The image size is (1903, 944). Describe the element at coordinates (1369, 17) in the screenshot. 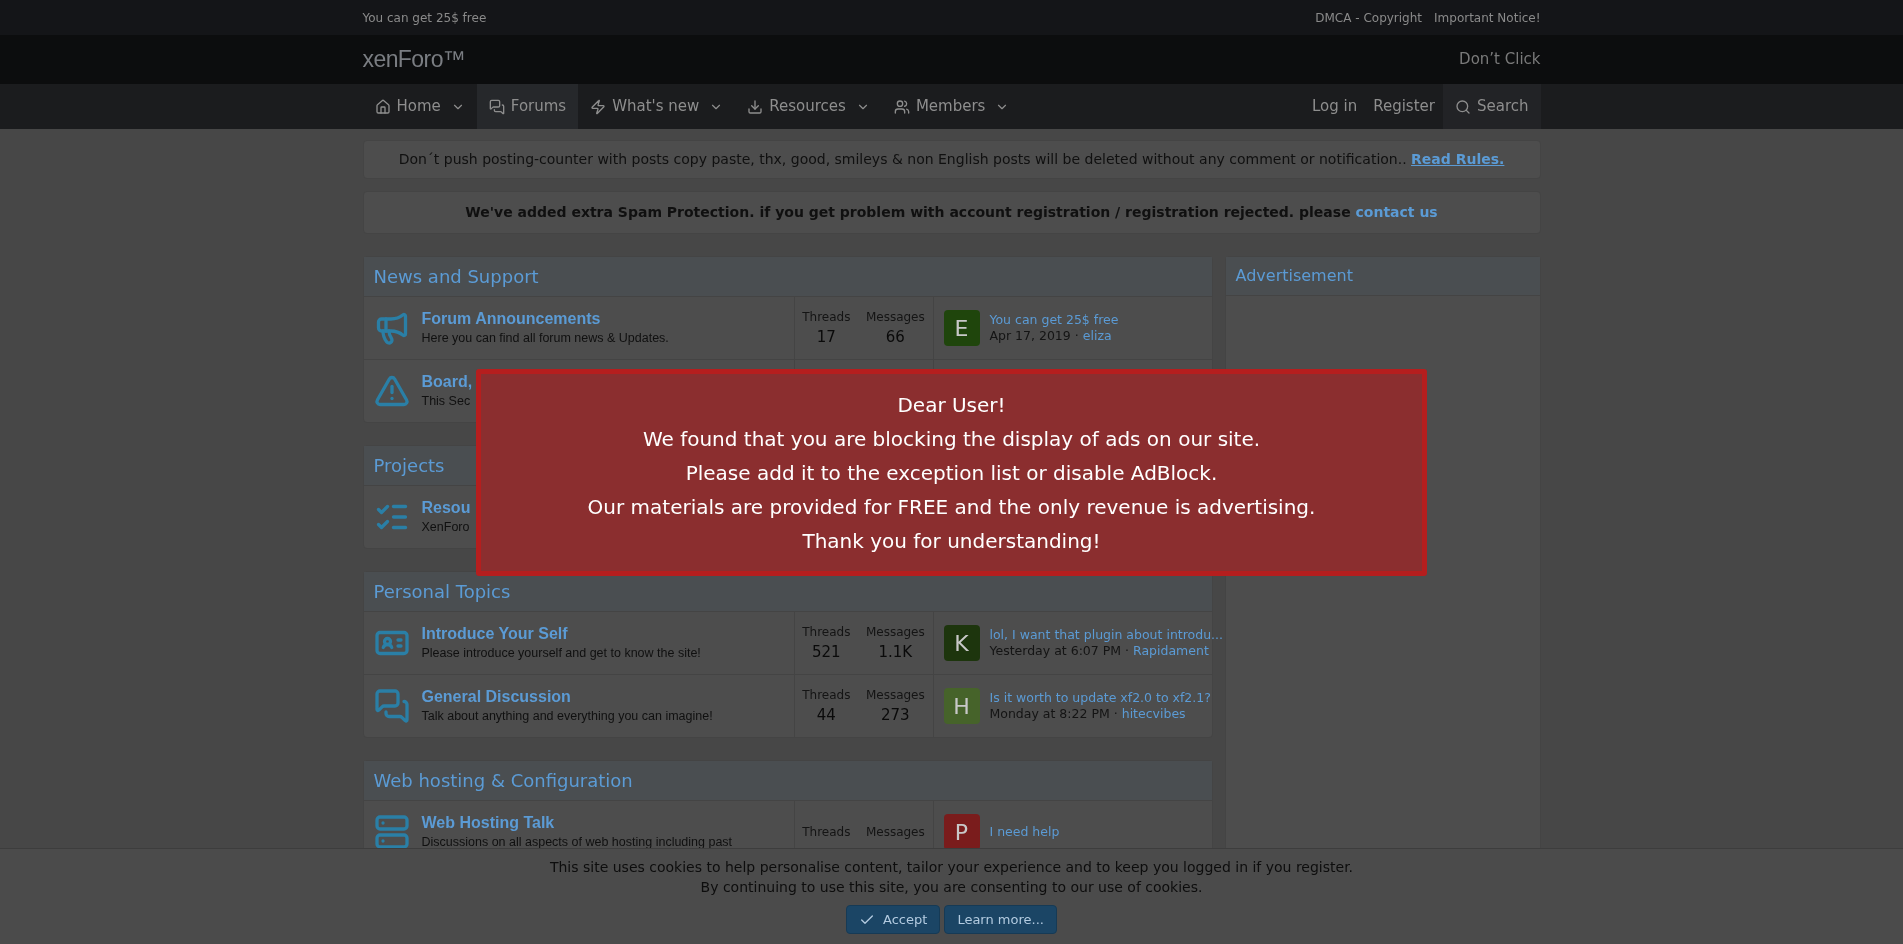

I see `top-bar-link: DMCA - Copyright` at that location.